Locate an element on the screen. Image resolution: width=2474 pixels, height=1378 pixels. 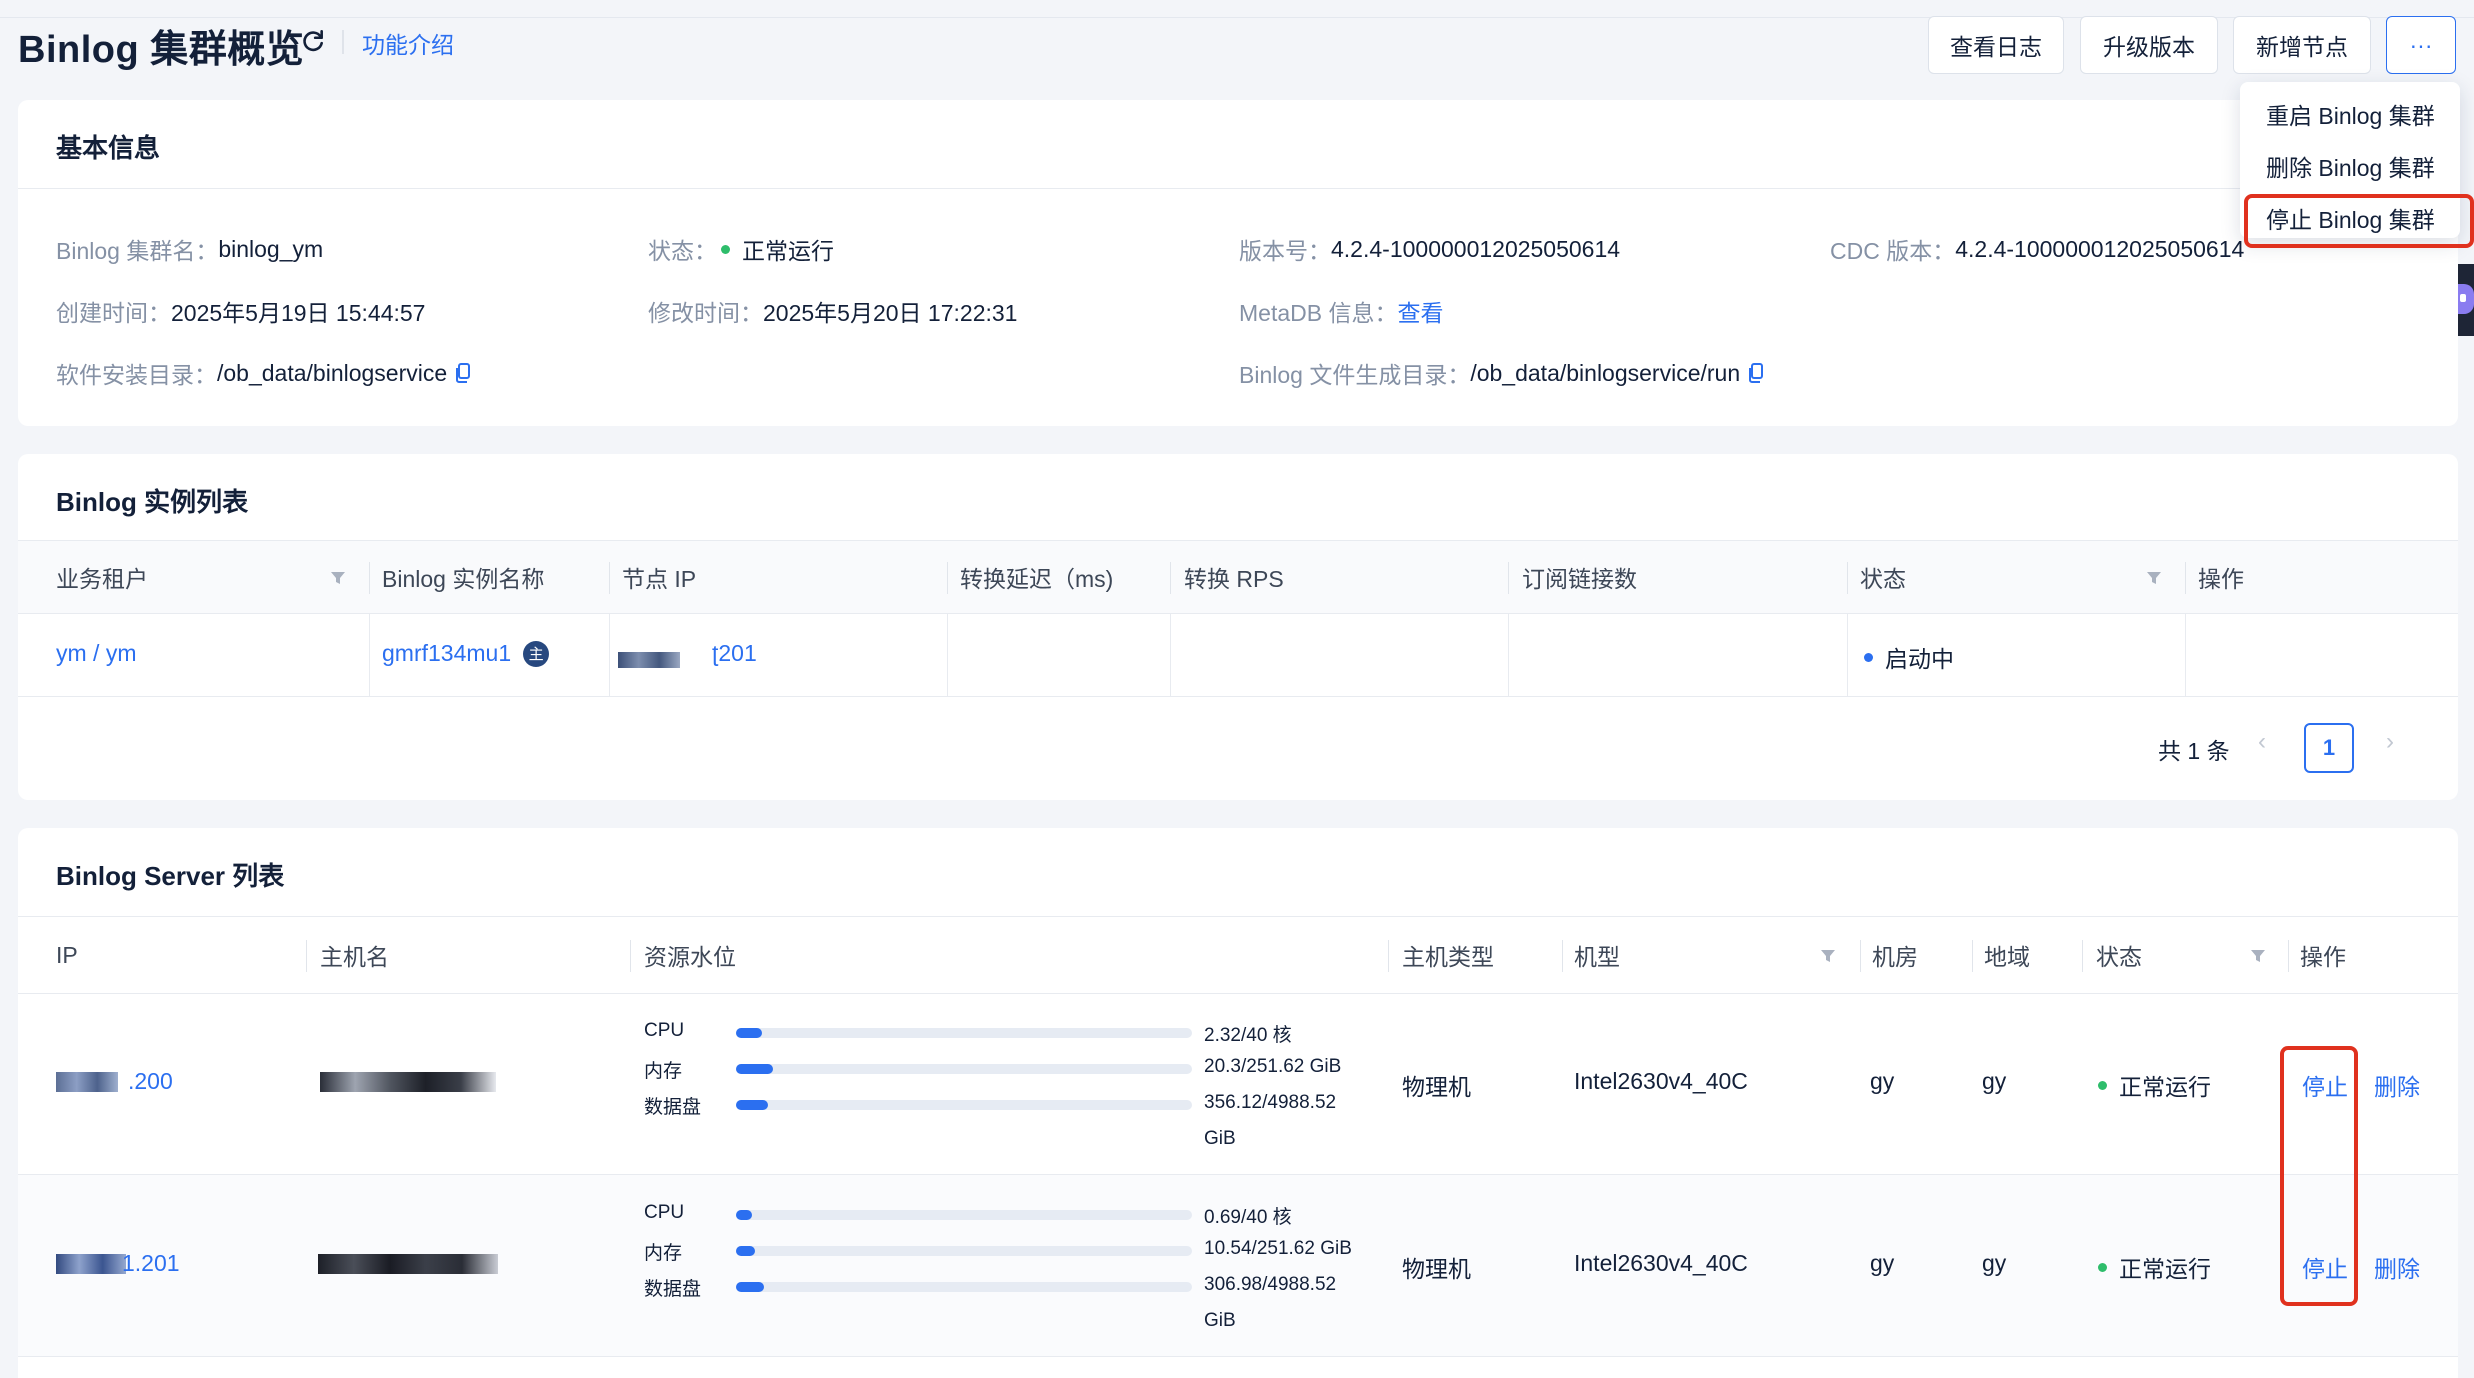
instance-status: 启动中 is located at coordinates (1907, 657).